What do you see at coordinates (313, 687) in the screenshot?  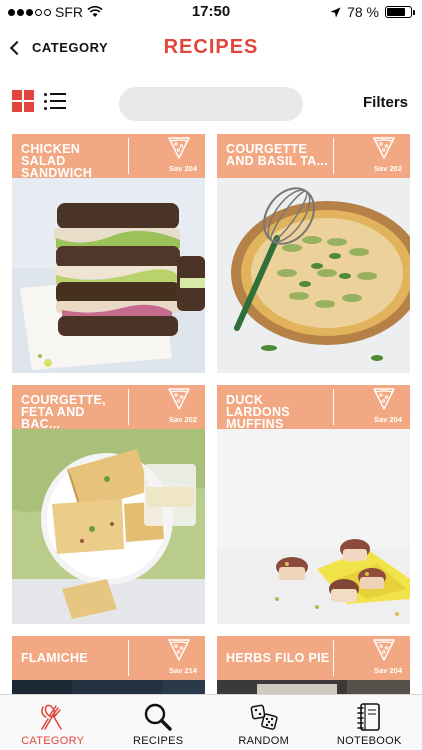 I see `filo-pie-photo` at bounding box center [313, 687].